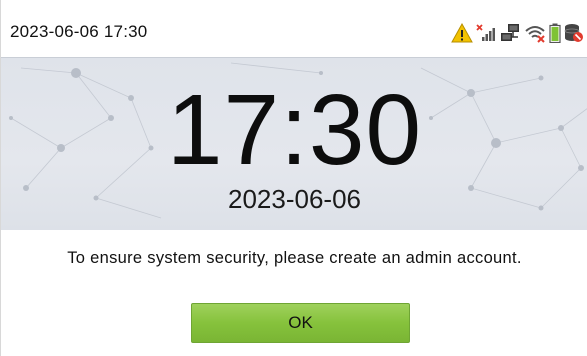 This screenshot has height=356, width=587. I want to click on warning-icon, so click(462, 33).